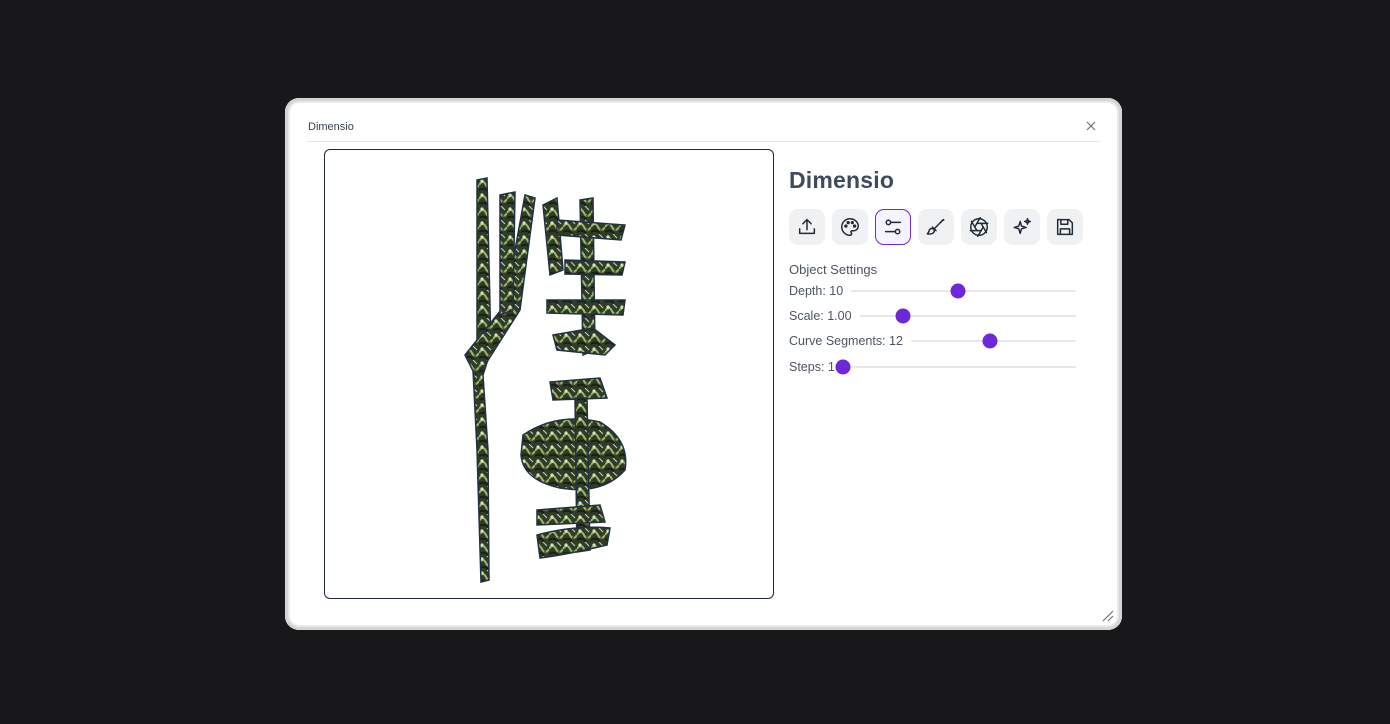 The height and width of the screenshot is (724, 1390). What do you see at coordinates (846, 341) in the screenshot?
I see `curve-segments-label: Curve Segments: 12` at bounding box center [846, 341].